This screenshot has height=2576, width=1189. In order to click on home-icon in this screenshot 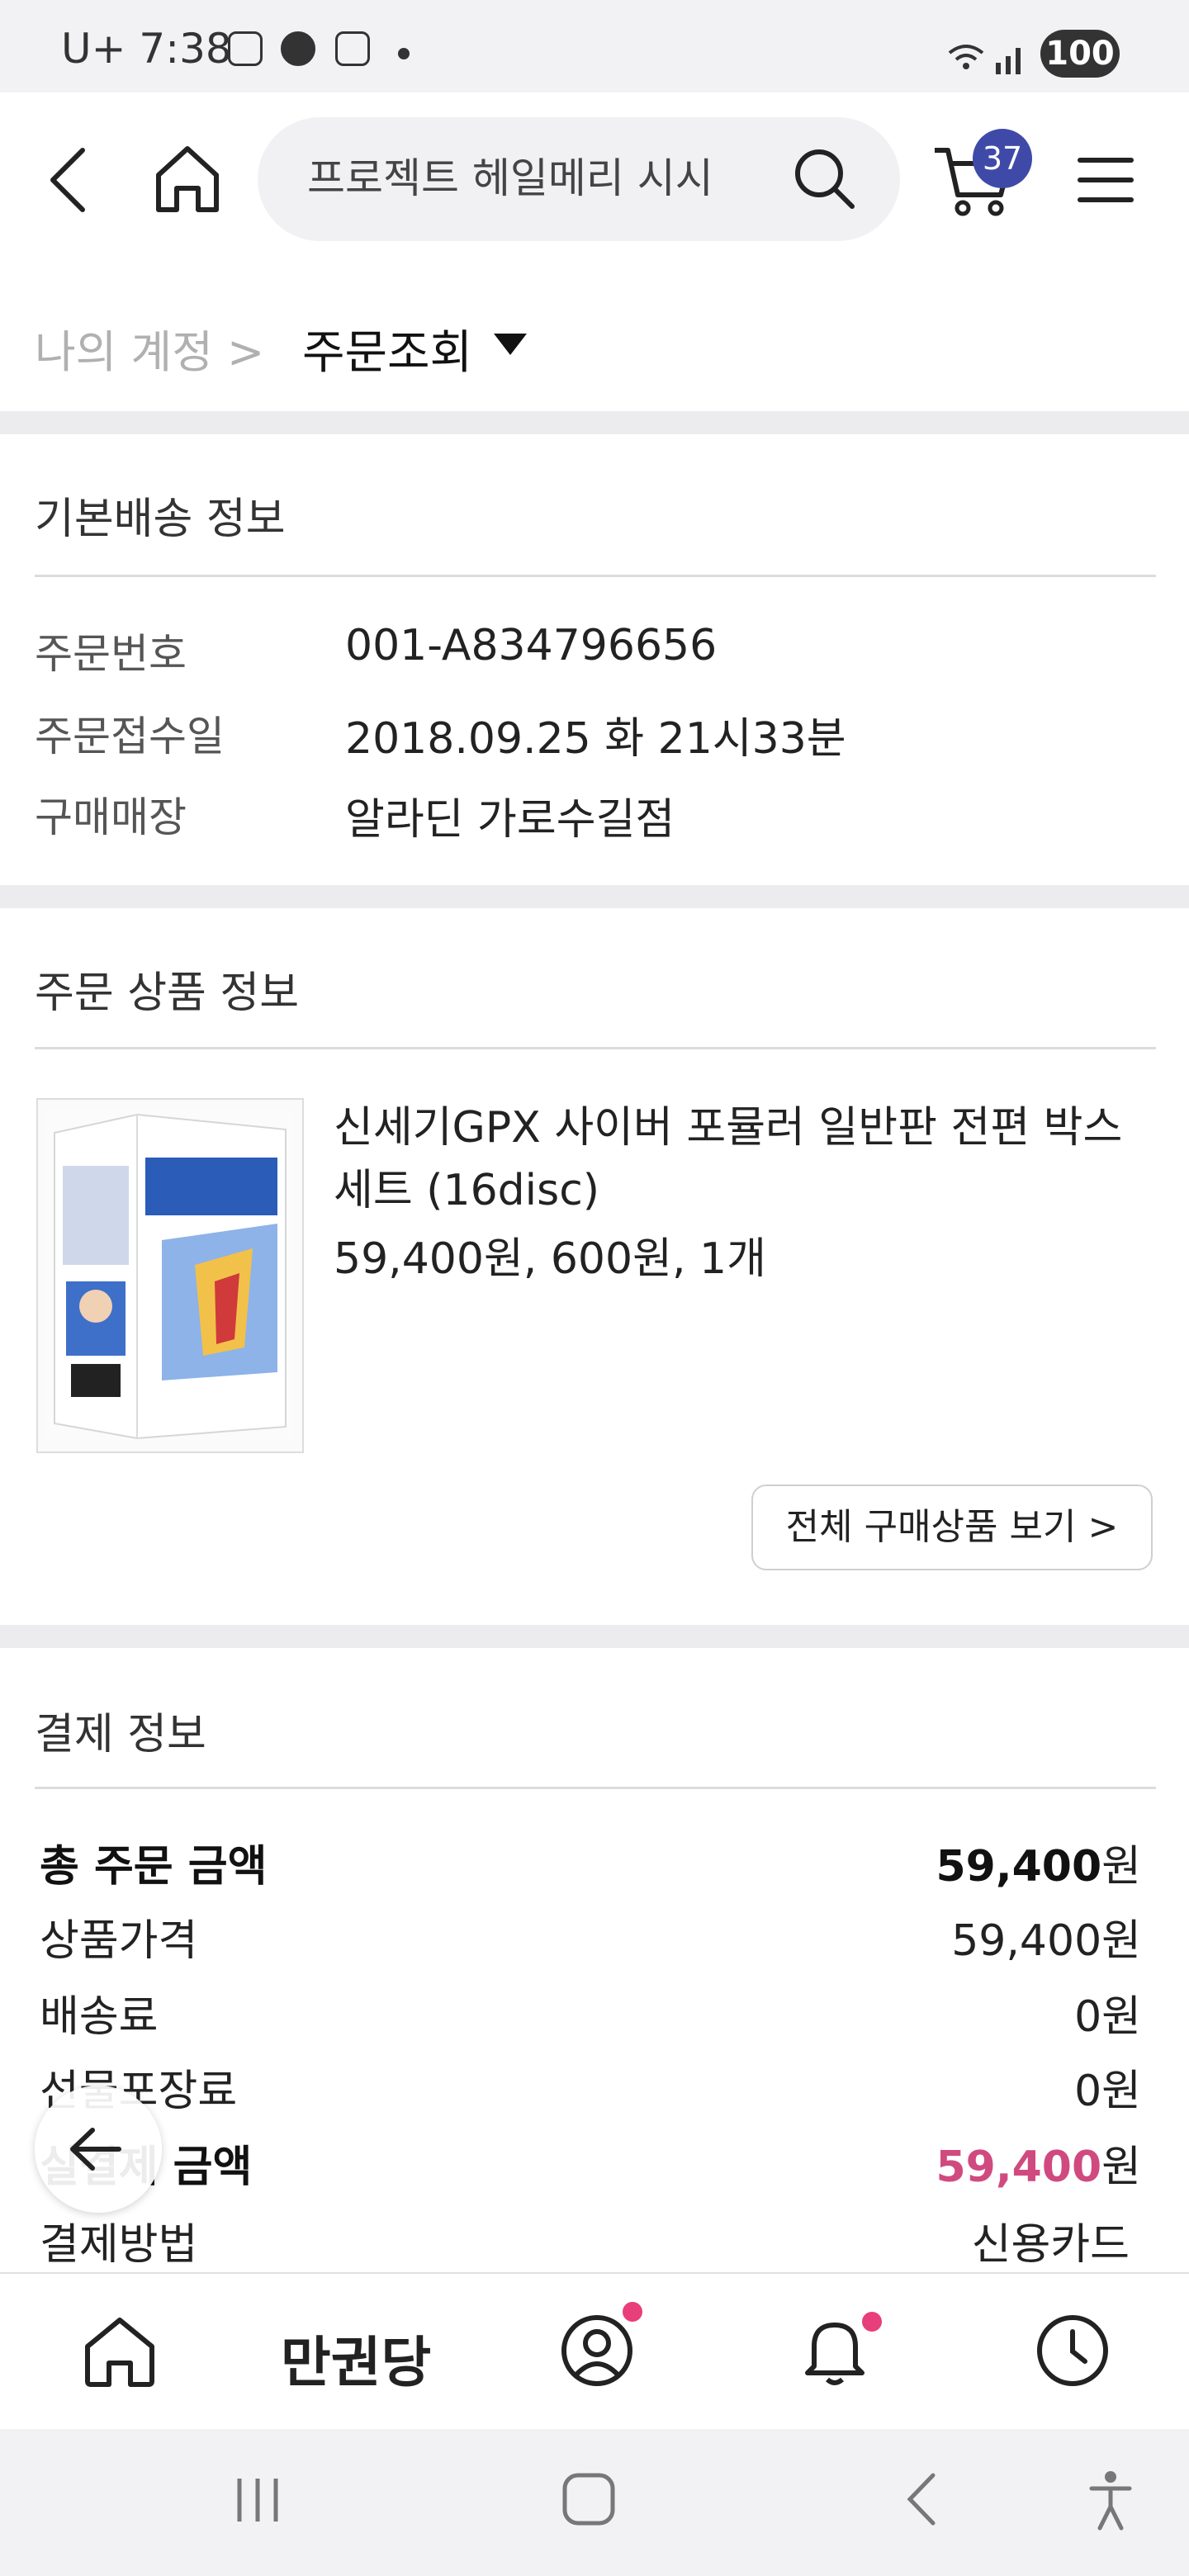, I will do `click(187, 178)`.